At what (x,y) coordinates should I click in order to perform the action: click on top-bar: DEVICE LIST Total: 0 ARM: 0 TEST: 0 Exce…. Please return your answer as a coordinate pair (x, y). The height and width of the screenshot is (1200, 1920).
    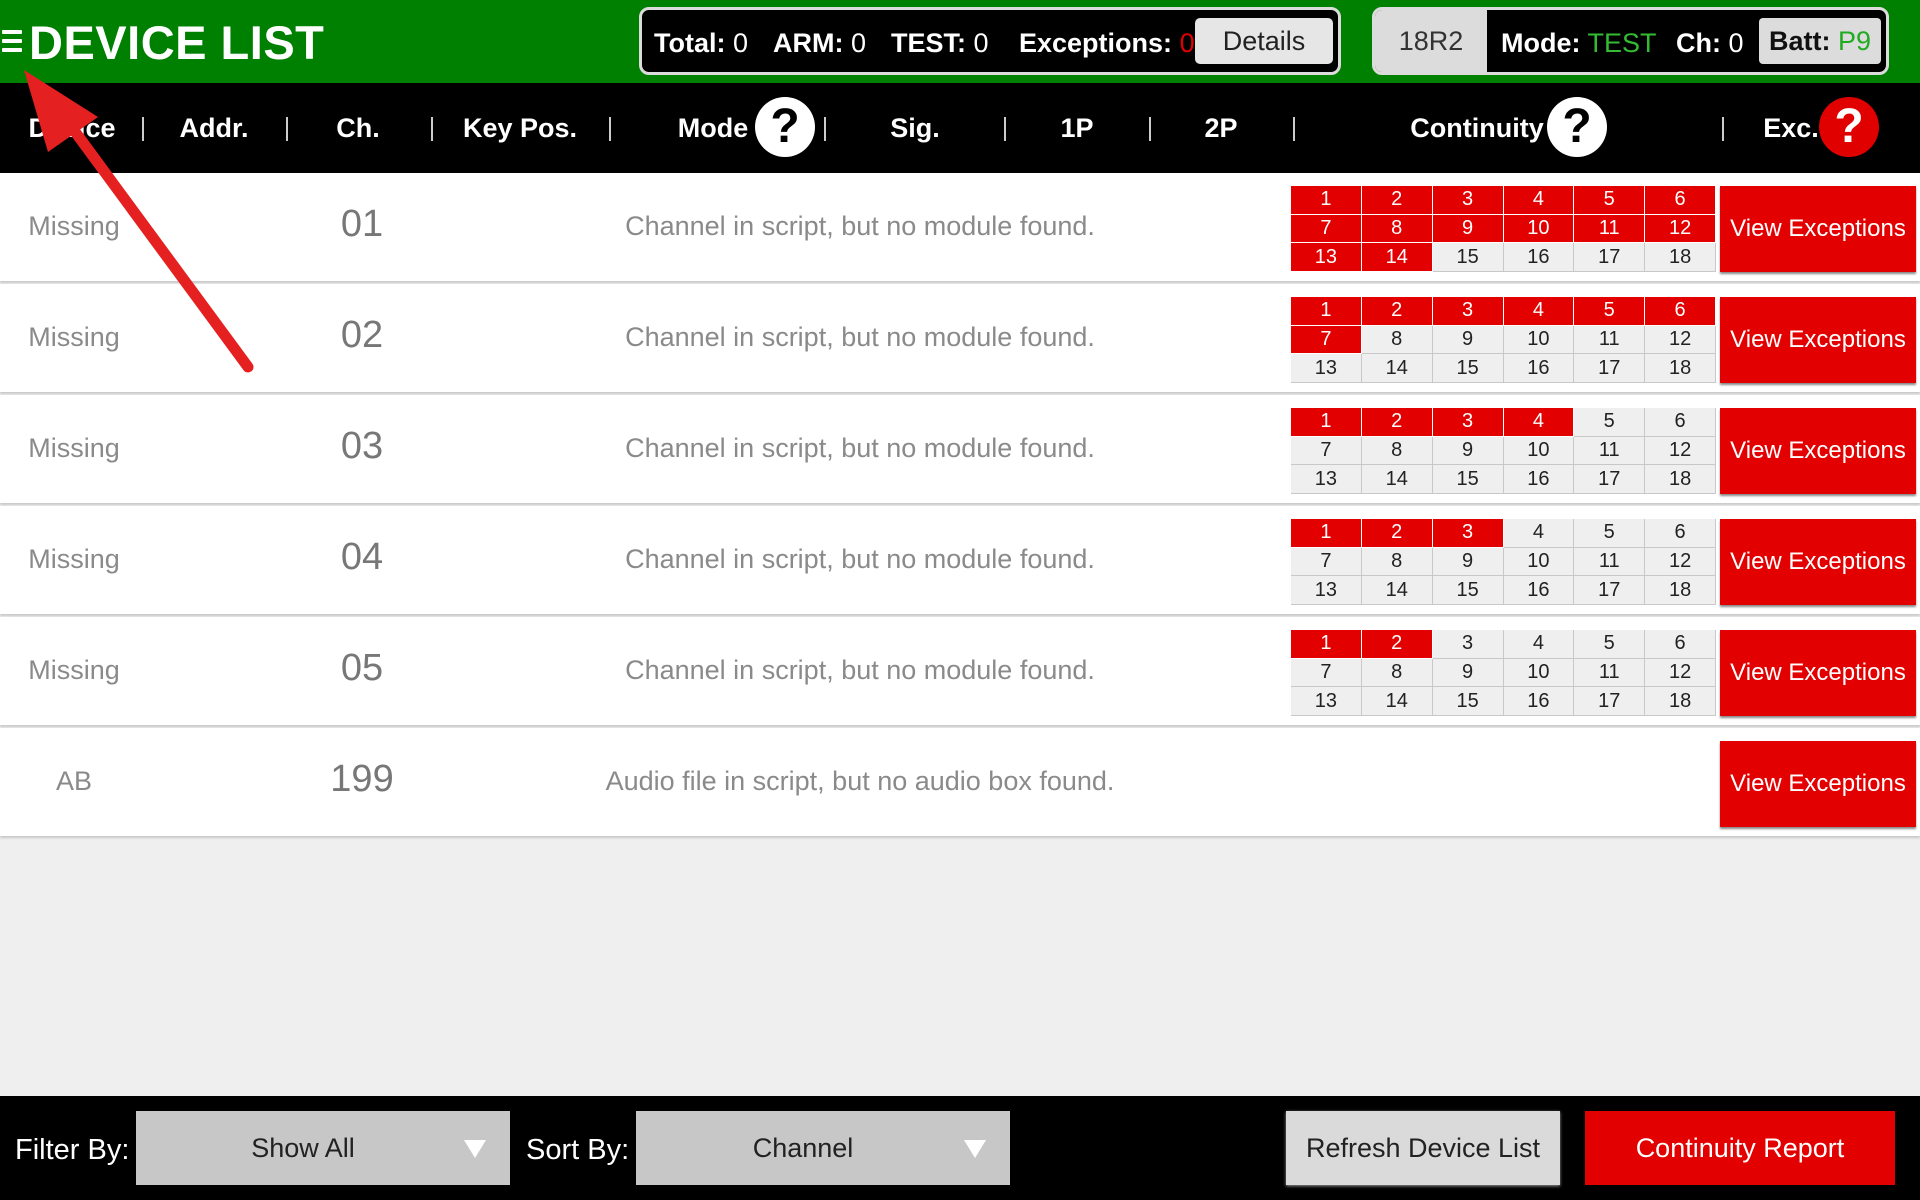
    Looking at the image, I should click on (960, 41).